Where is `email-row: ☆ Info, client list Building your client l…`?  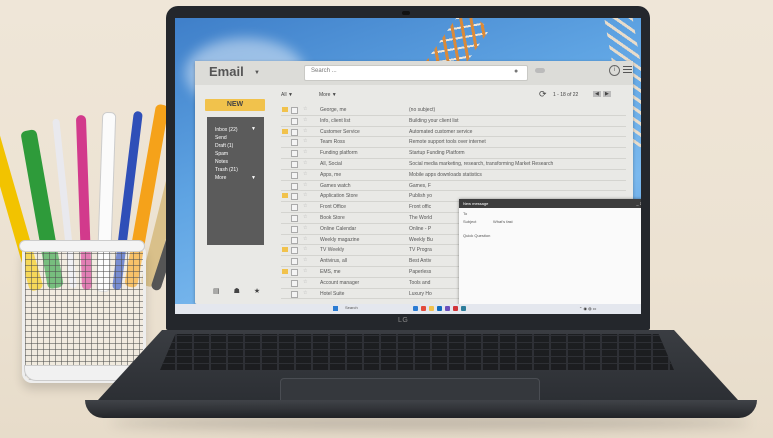
email-row: ☆ Info, client list Building your client l… is located at coordinates (453, 121).